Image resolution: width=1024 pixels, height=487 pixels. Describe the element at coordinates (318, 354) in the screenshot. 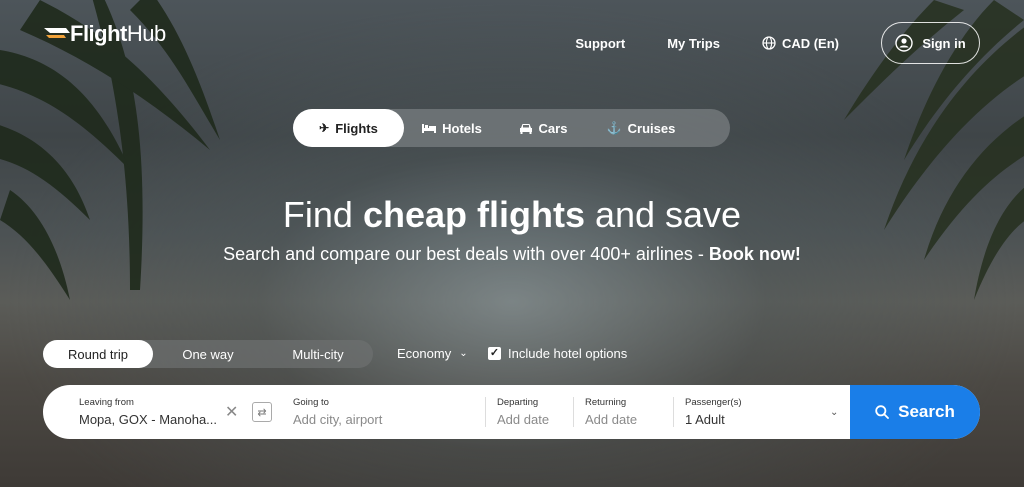

I see `trip-type-multi-city: Multi-city` at that location.